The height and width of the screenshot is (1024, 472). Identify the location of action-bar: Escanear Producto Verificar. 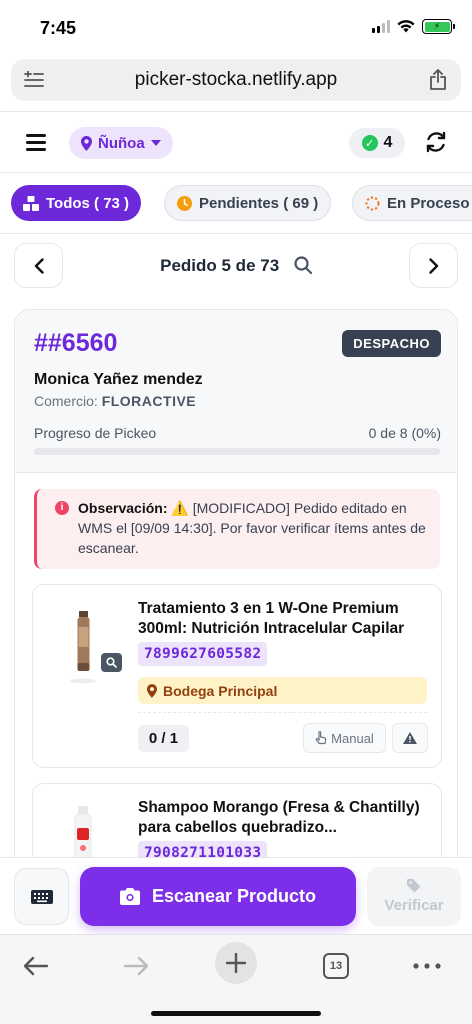
(236, 895).